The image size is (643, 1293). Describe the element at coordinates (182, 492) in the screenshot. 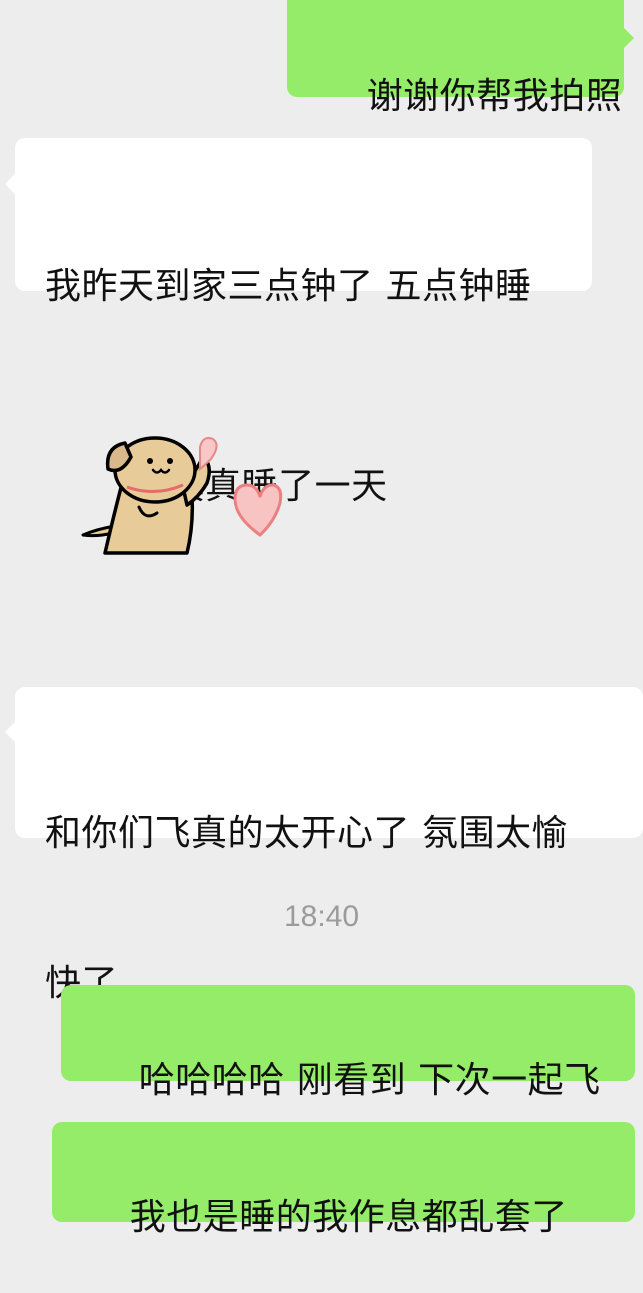

I see `puppy-sticker` at that location.